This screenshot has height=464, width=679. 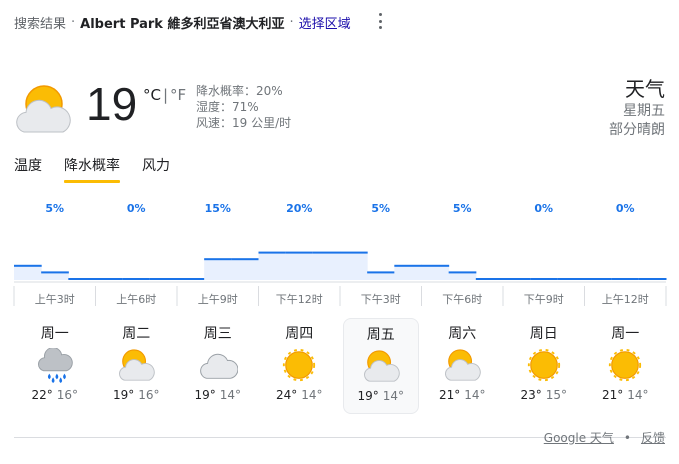 What do you see at coordinates (92, 169) in the screenshot?
I see `tab-precipitation: 降水概率` at bounding box center [92, 169].